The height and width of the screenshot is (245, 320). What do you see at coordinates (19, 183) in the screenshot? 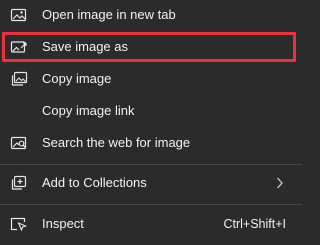
I see `collections-icon` at bounding box center [19, 183].